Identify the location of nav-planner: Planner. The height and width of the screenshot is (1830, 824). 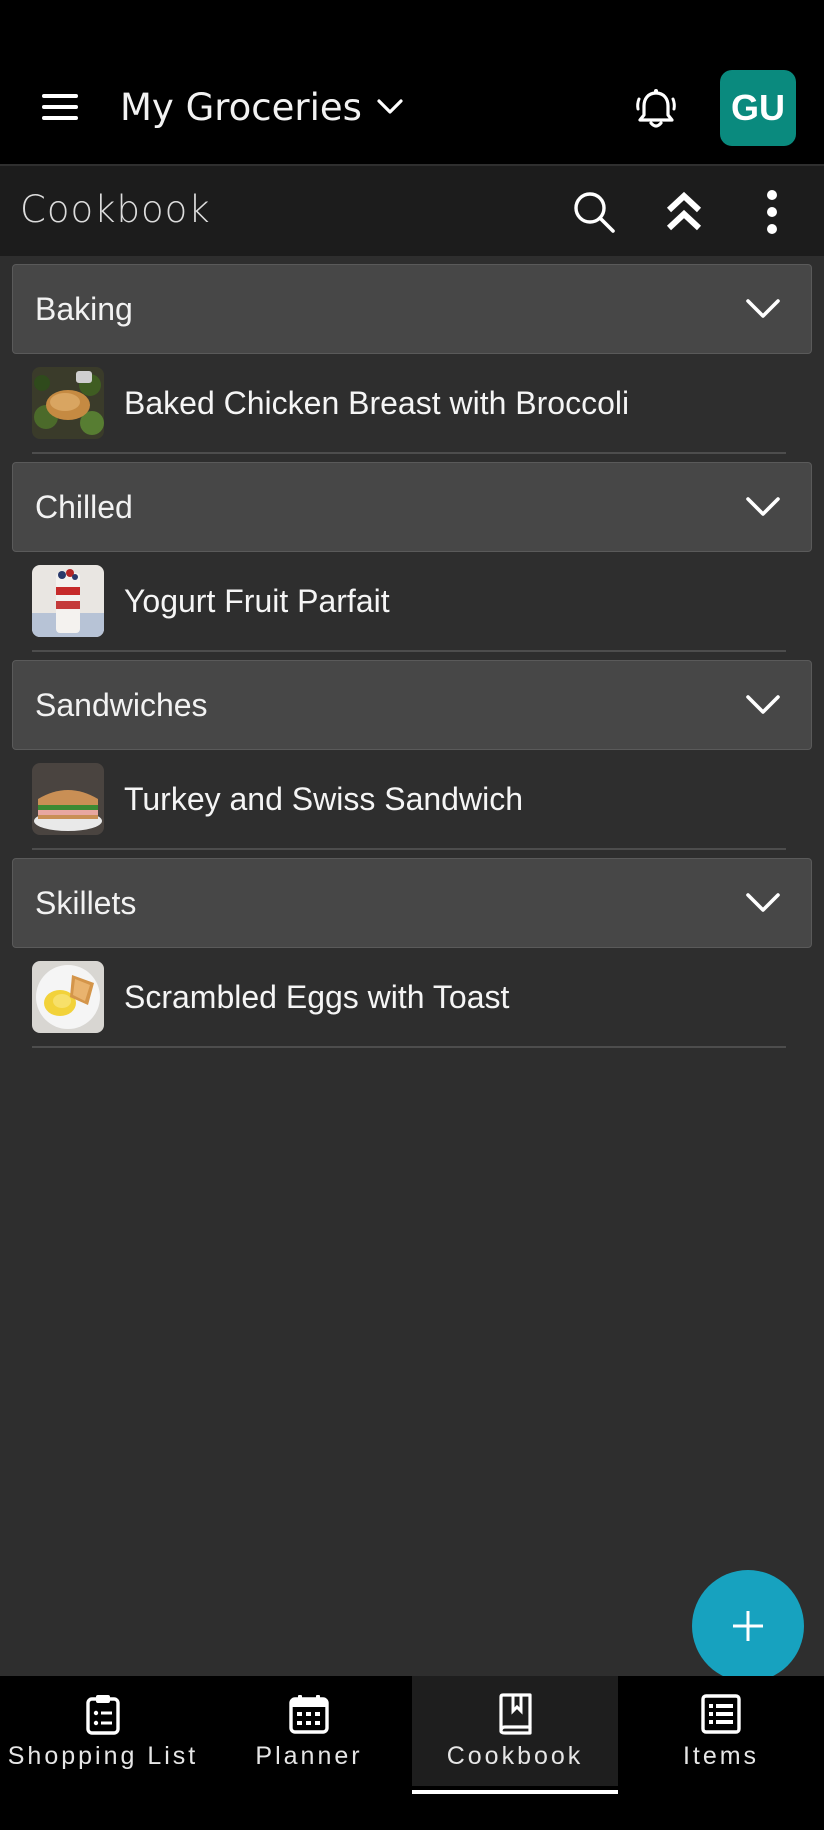
(309, 1731).